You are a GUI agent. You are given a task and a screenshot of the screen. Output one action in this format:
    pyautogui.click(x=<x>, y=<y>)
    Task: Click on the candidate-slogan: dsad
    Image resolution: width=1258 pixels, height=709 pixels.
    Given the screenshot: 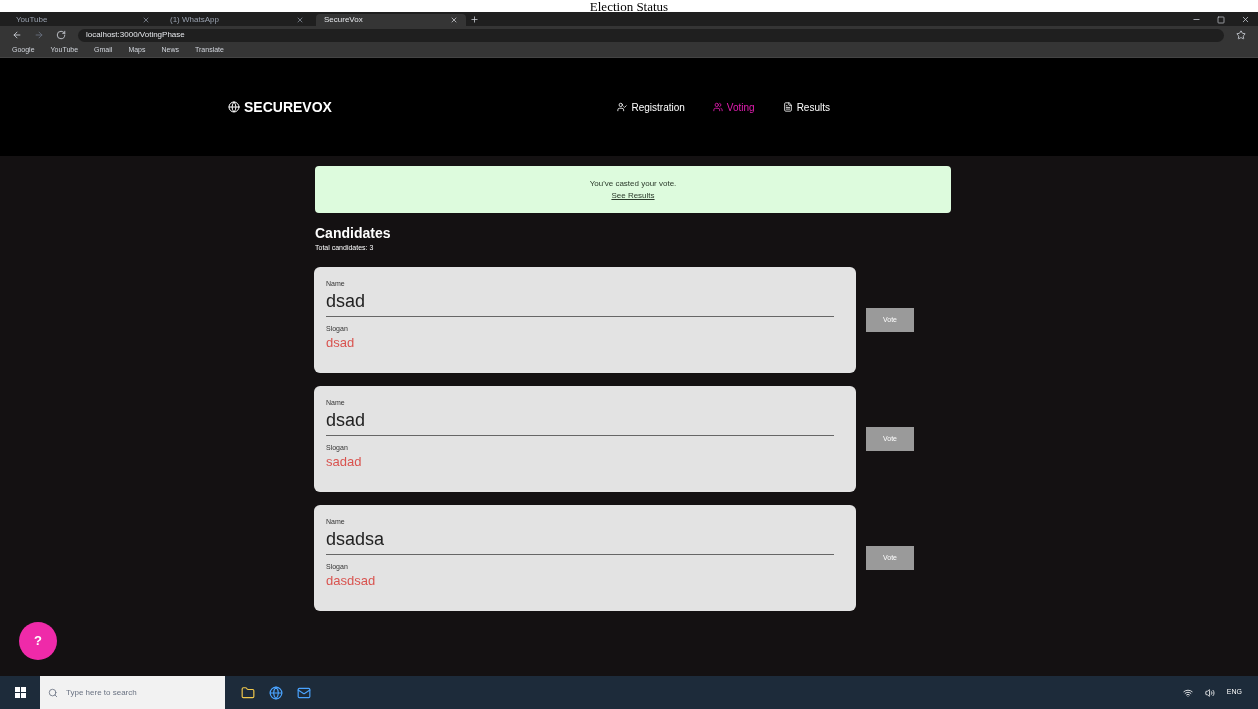 What is the action you would take?
    pyautogui.click(x=341, y=342)
    